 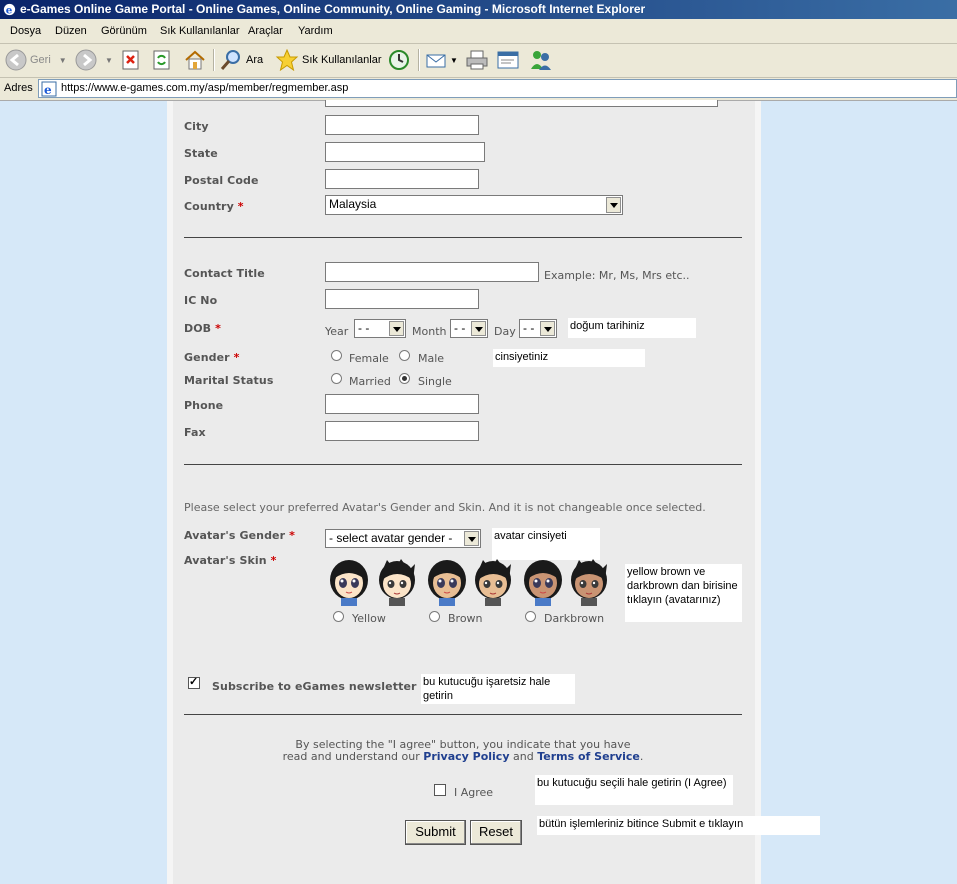 What do you see at coordinates (404, 378) in the screenshot?
I see `marital-single-radio` at bounding box center [404, 378].